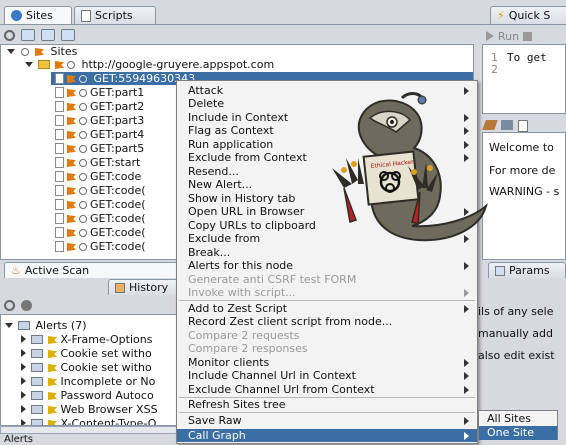 The image size is (566, 445). I want to click on menu-item-call-graph: Call Graph, so click(327, 435).